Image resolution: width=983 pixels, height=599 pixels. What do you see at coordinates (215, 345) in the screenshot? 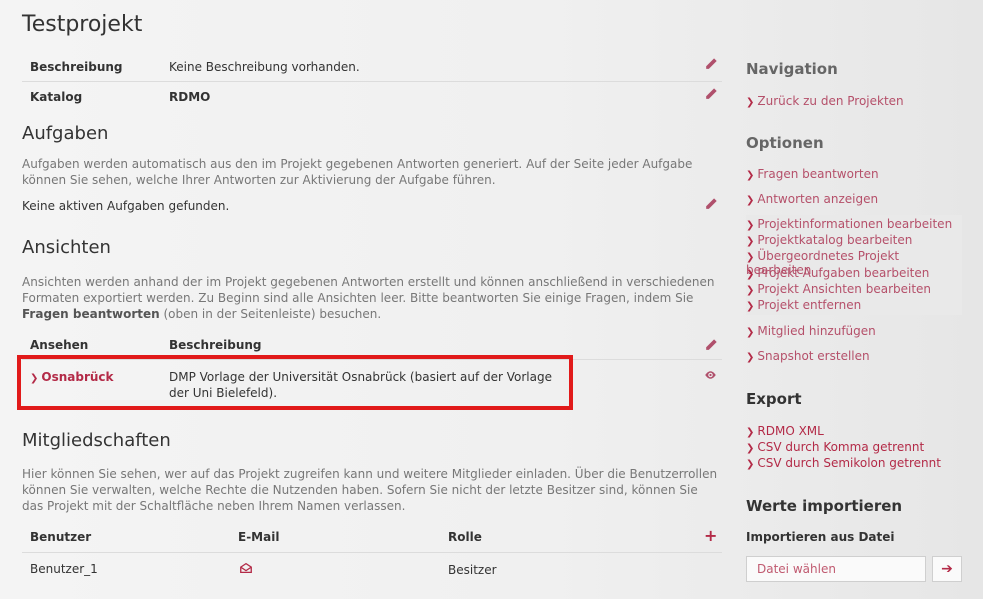
I see `col-header-description: Beschreibung` at bounding box center [215, 345].